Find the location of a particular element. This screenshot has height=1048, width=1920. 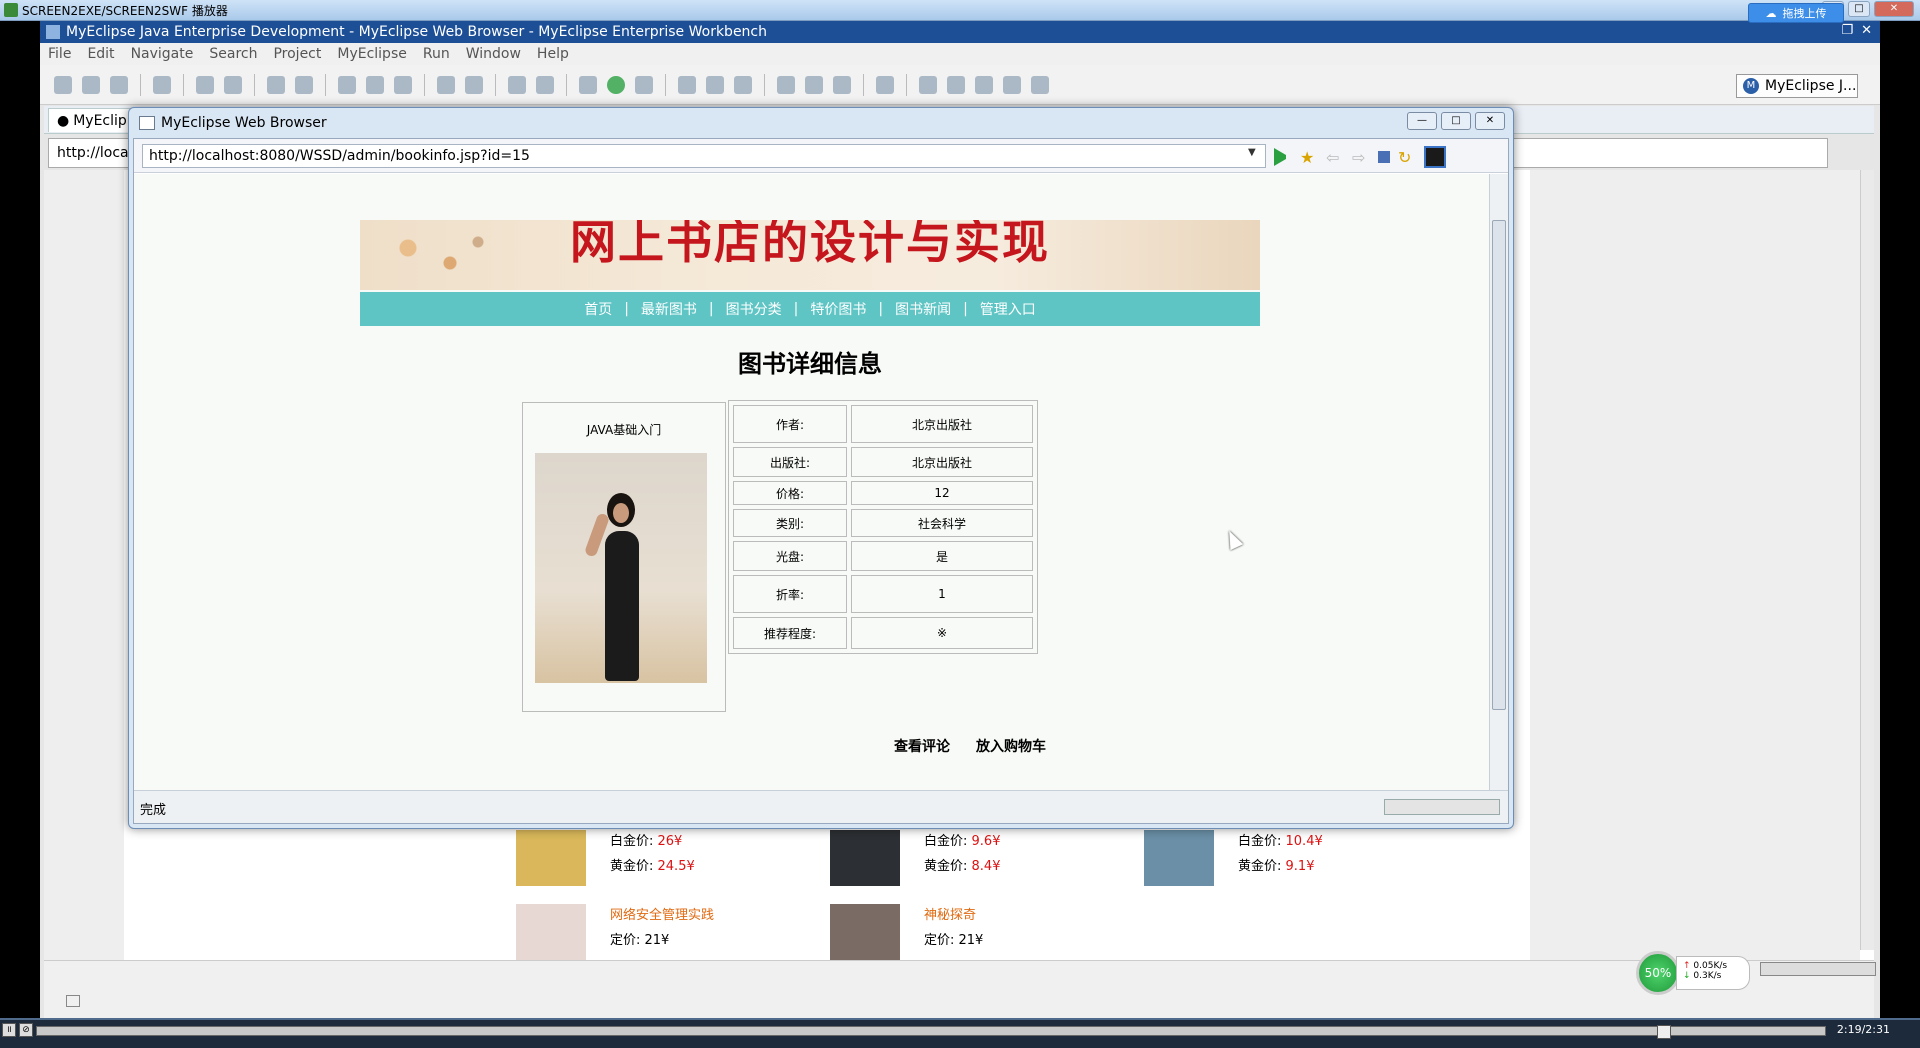

add-to-cart-link: 放入购物车 is located at coordinates (1011, 746).